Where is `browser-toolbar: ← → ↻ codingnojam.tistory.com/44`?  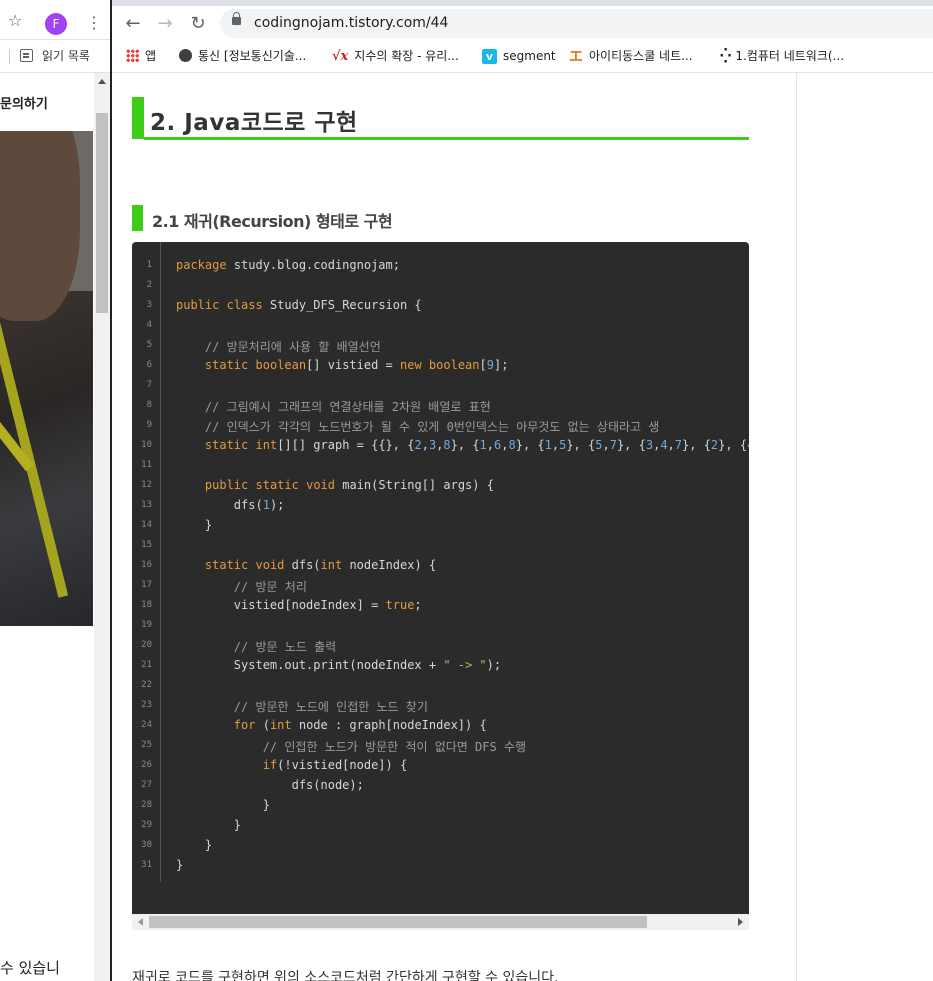 browser-toolbar: ← → ↻ codingnojam.tistory.com/44 is located at coordinates (522, 23).